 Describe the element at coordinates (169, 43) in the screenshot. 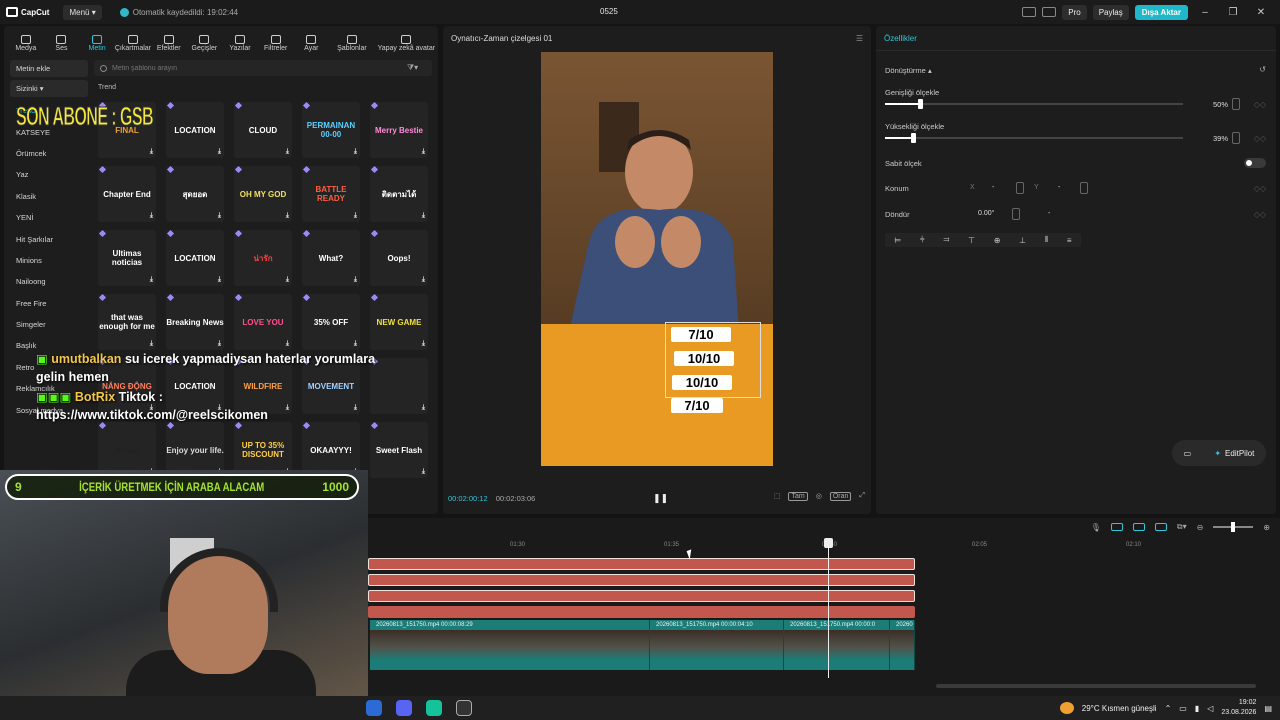

I see `toolbar-effects-button: Efektler` at that location.